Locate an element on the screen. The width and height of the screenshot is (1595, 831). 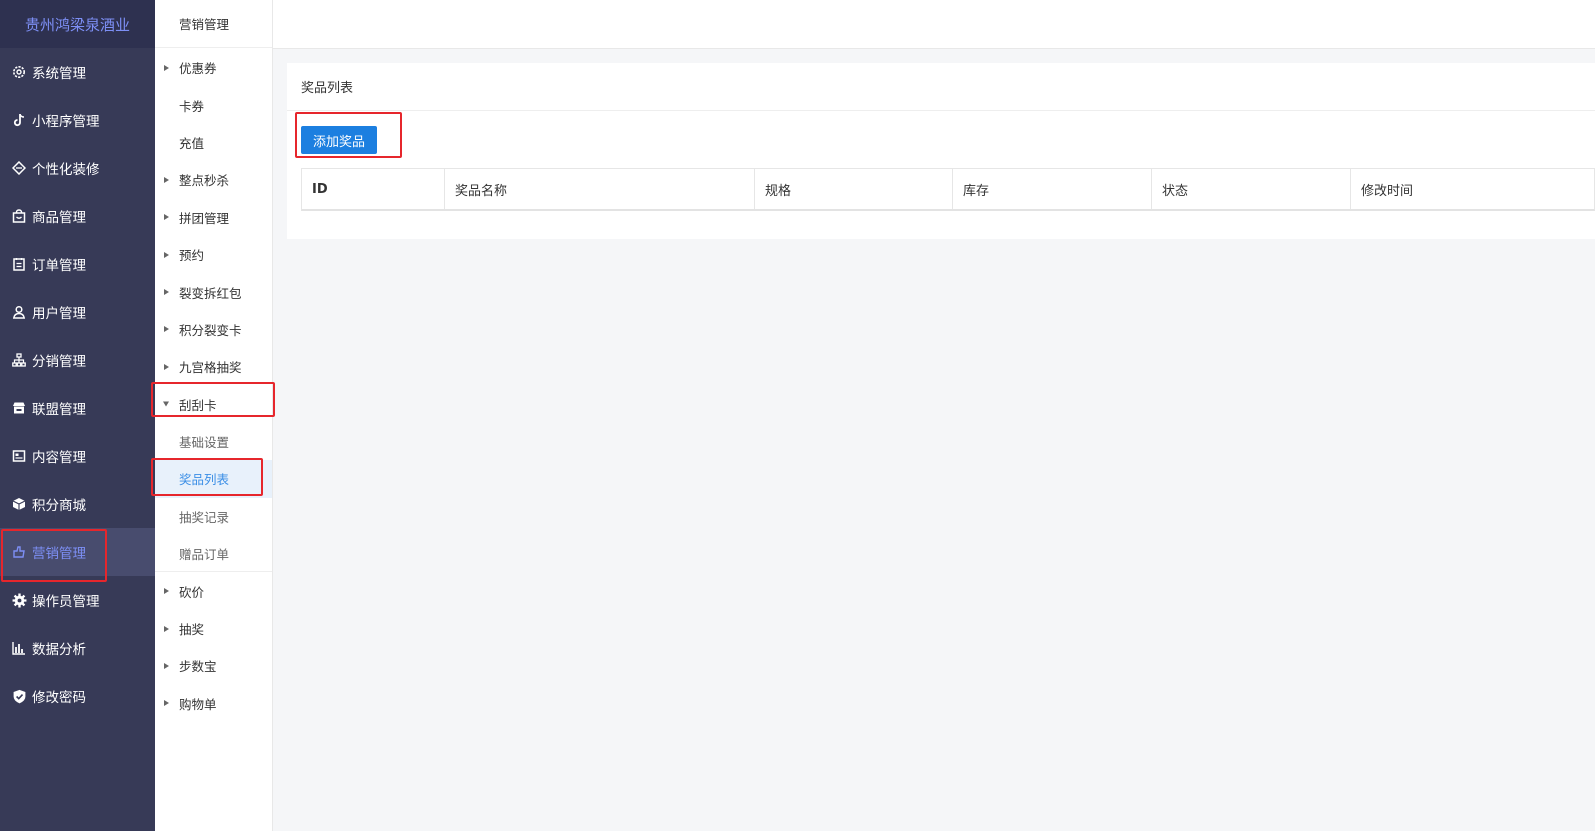
sidebar-item-products: 商品管理 is located at coordinates (77, 216).